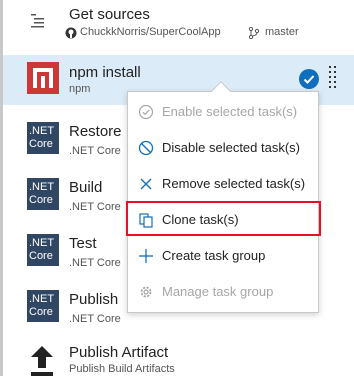 The width and height of the screenshot is (354, 376). What do you see at coordinates (146, 256) in the screenshot?
I see `plus-icon` at bounding box center [146, 256].